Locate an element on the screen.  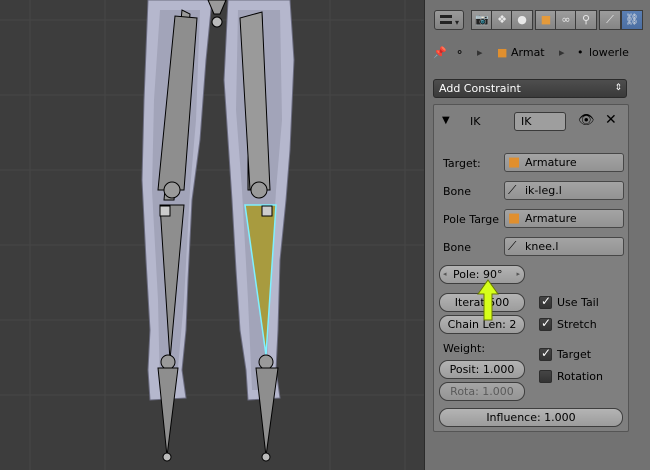
annotation-arrow-icon is located at coordinates (488, 300).